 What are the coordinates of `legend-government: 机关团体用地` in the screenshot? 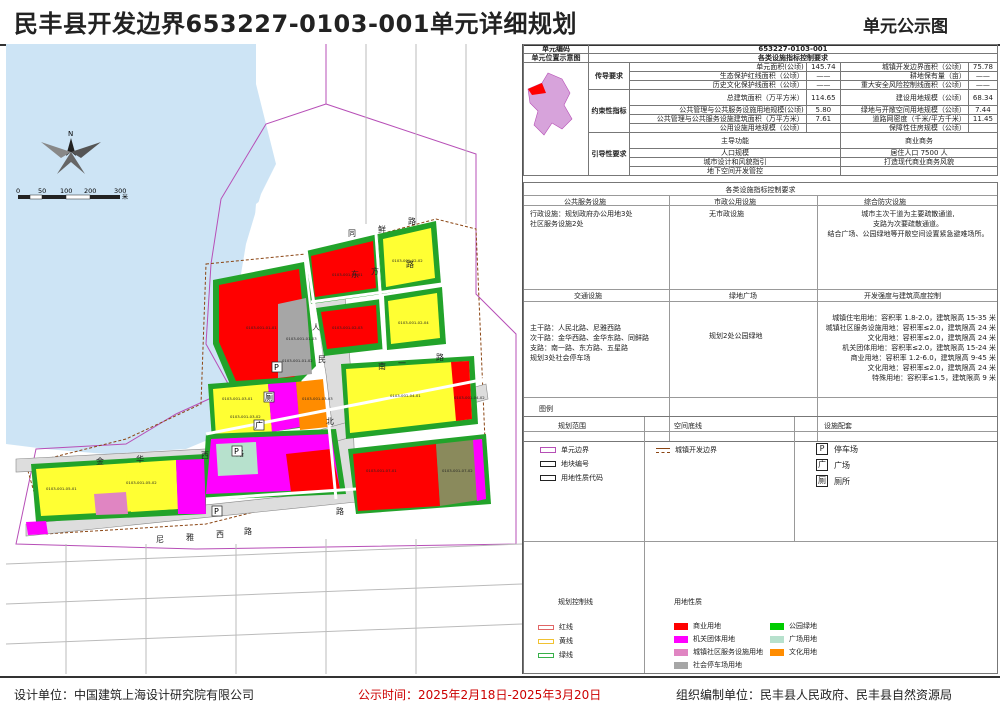 It's located at (704, 639).